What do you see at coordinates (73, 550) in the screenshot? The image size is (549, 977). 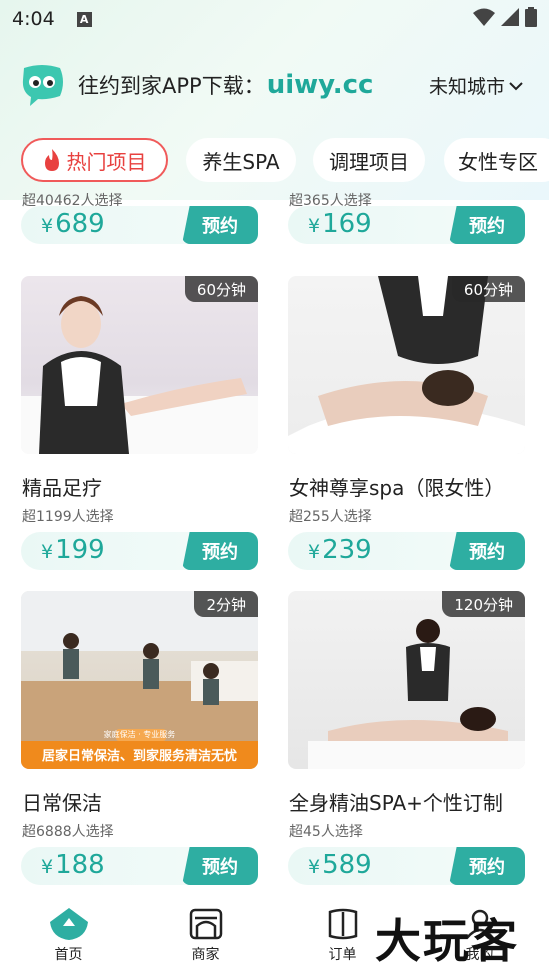 I see `price: ¥199` at bounding box center [73, 550].